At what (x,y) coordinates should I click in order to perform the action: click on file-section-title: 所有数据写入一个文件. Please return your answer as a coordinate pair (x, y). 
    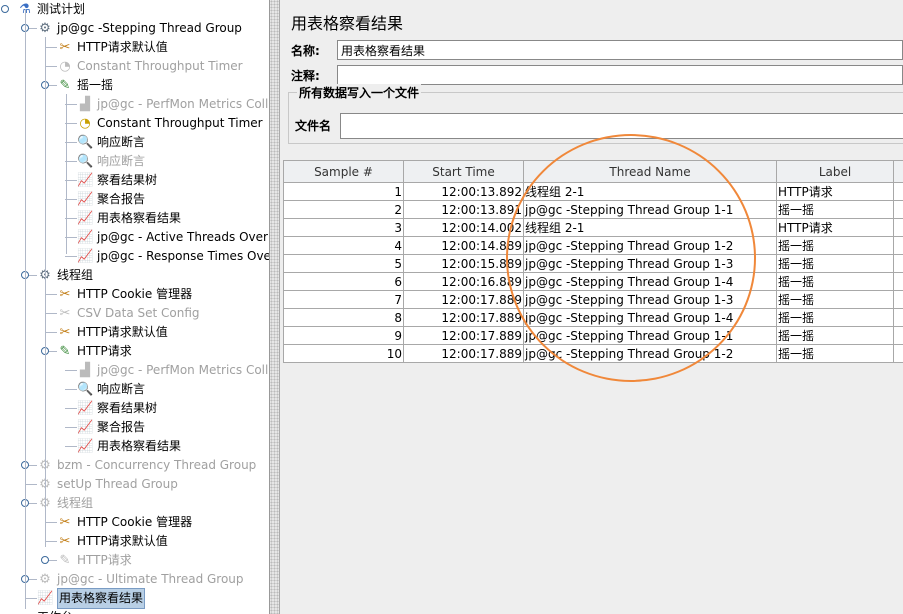
    Looking at the image, I should click on (359, 92).